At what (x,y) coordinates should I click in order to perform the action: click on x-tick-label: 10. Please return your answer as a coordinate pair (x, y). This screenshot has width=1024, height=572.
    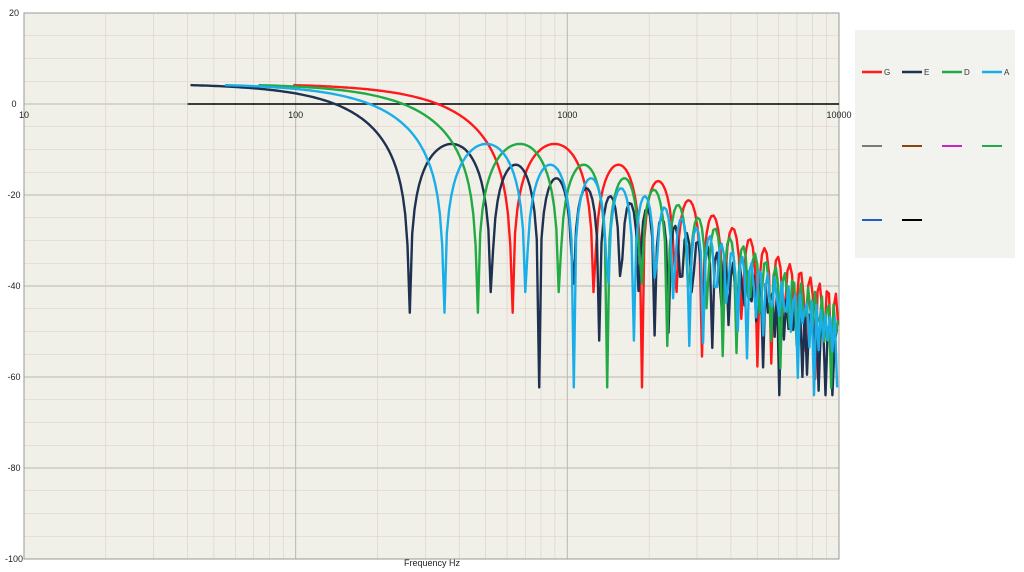
    Looking at the image, I should click on (24, 115).